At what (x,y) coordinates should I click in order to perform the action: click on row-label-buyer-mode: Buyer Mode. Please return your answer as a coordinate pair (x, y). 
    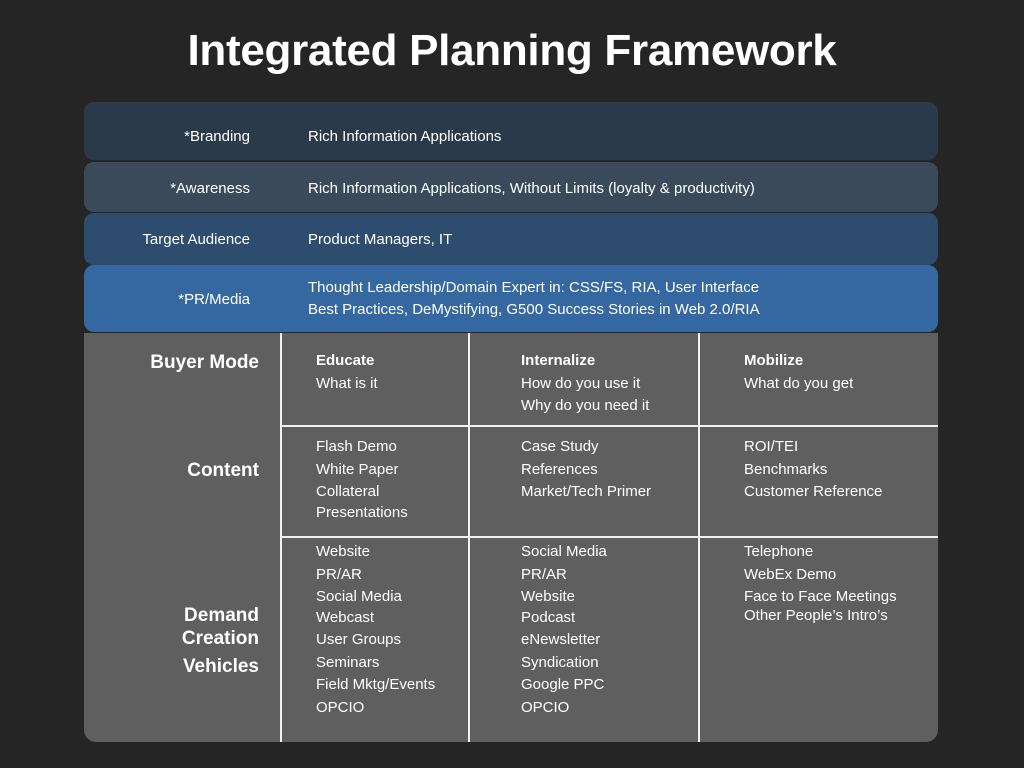
    Looking at the image, I should click on (204, 362).